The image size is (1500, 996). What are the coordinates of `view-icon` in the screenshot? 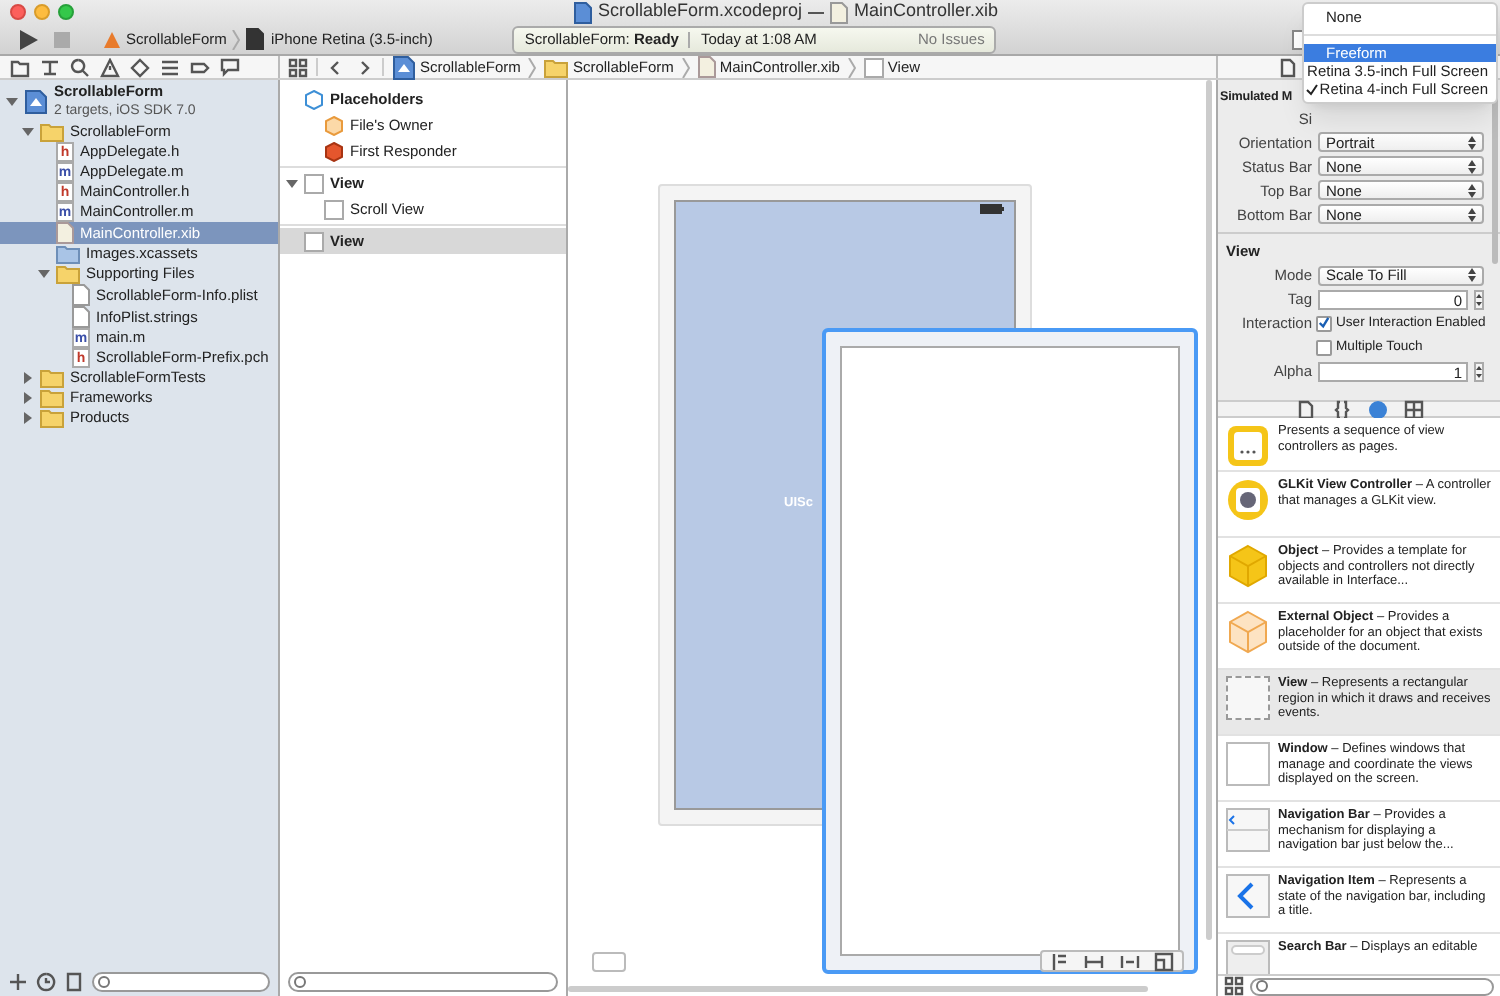 It's located at (1248, 698).